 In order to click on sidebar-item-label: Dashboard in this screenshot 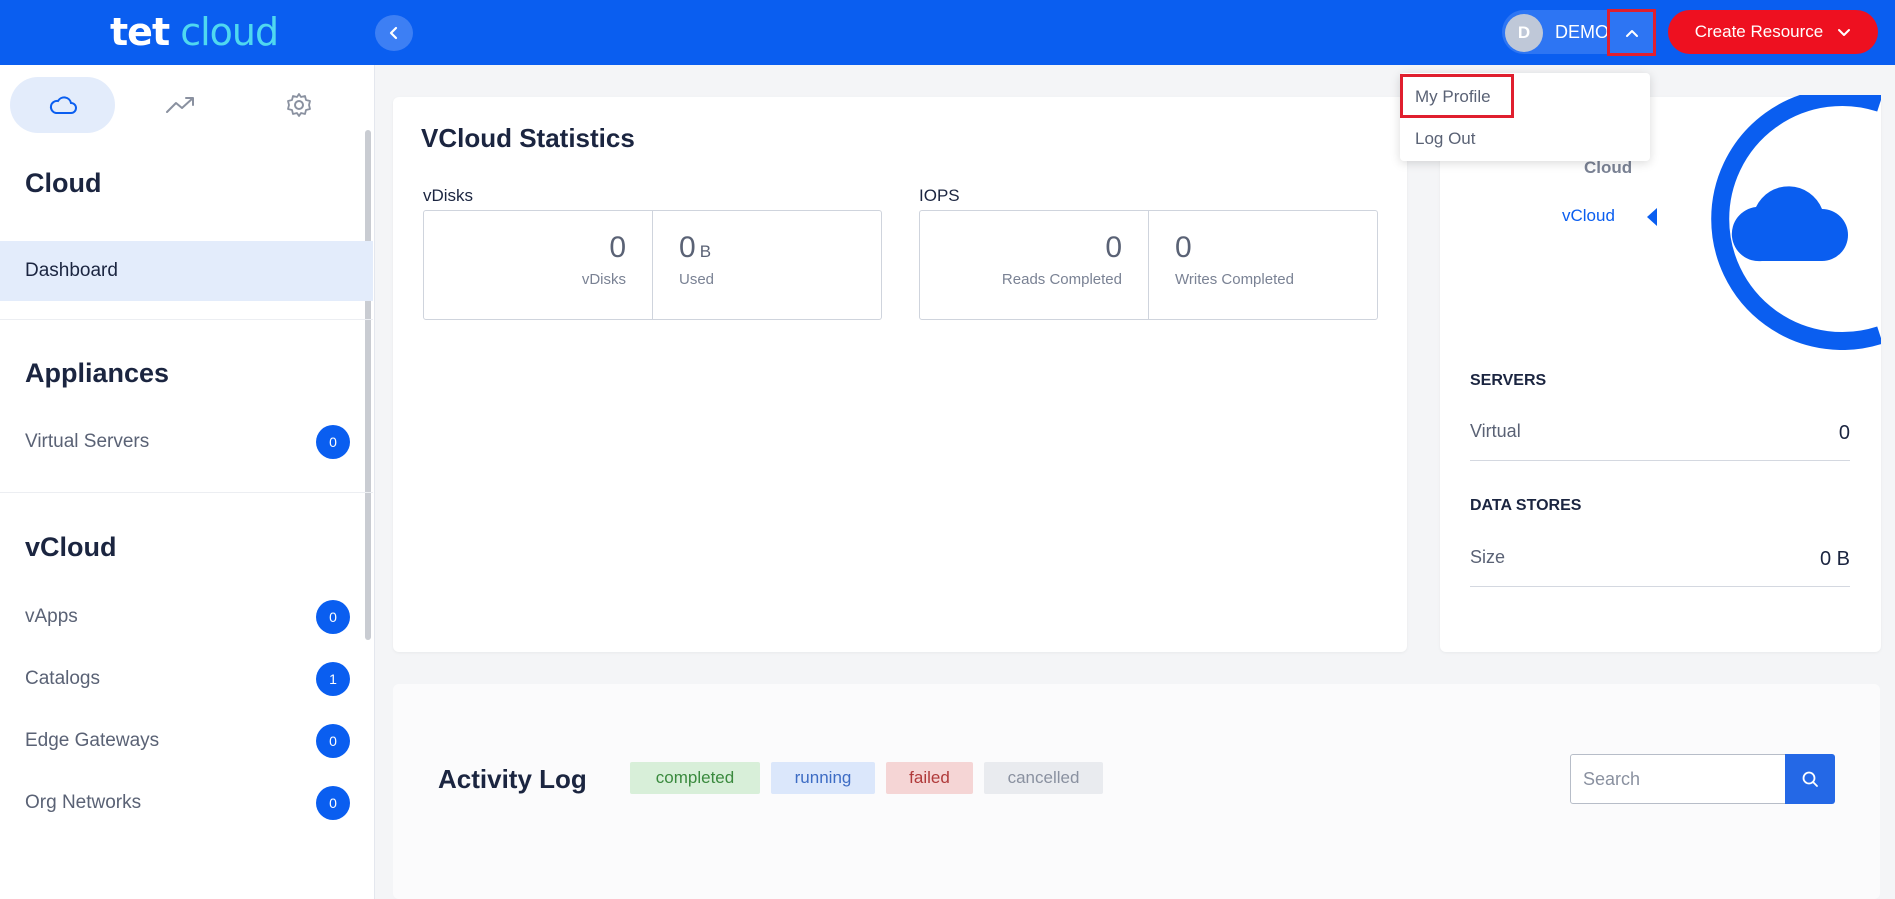, I will do `click(71, 270)`.